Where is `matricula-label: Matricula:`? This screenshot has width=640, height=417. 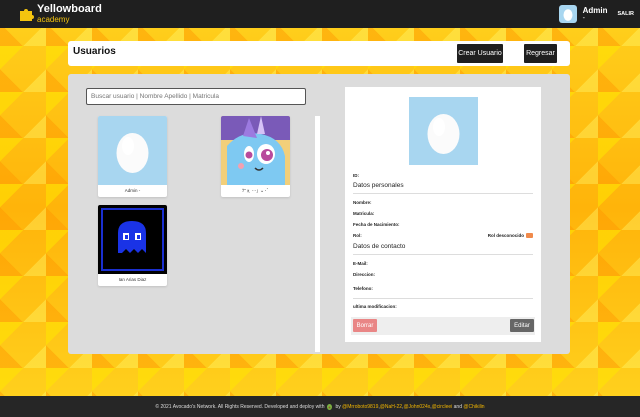
matricula-label: Matricula: is located at coordinates (364, 213).